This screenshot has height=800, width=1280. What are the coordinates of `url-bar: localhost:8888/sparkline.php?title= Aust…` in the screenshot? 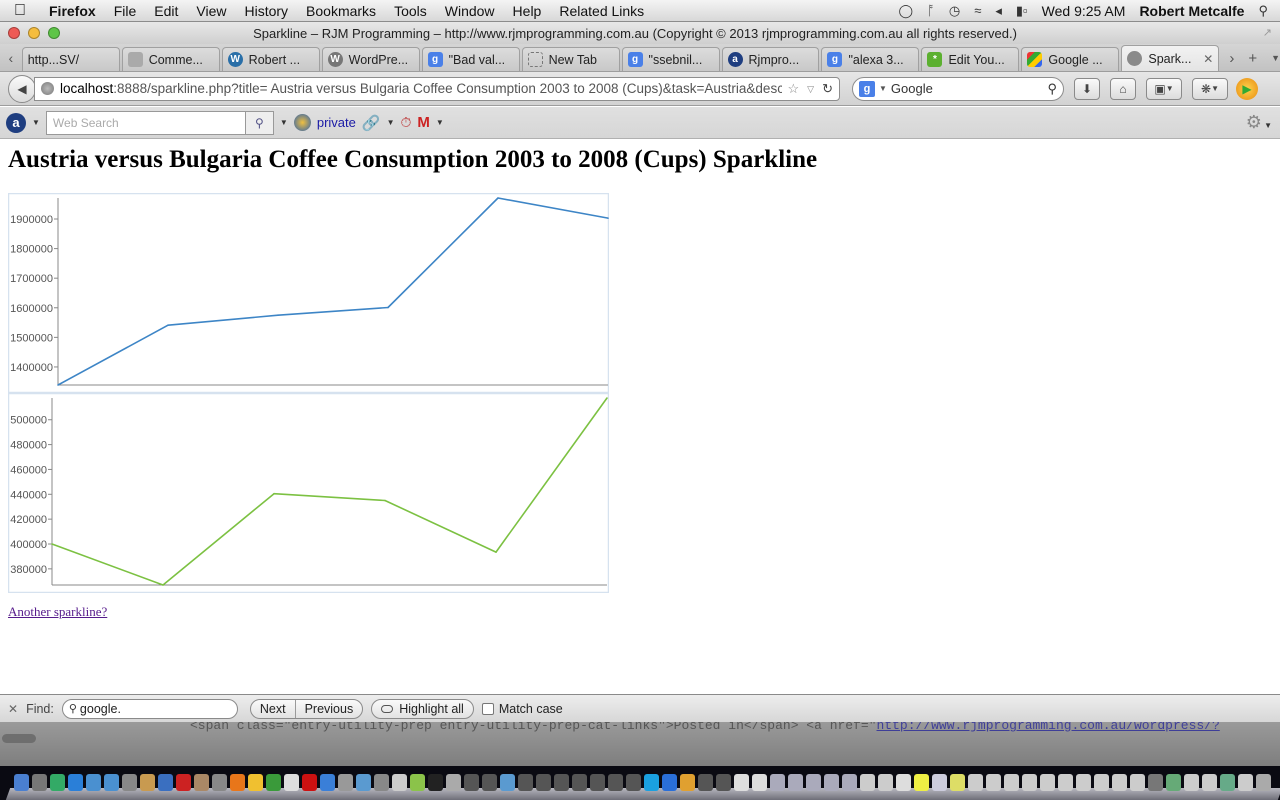 It's located at (437, 88).